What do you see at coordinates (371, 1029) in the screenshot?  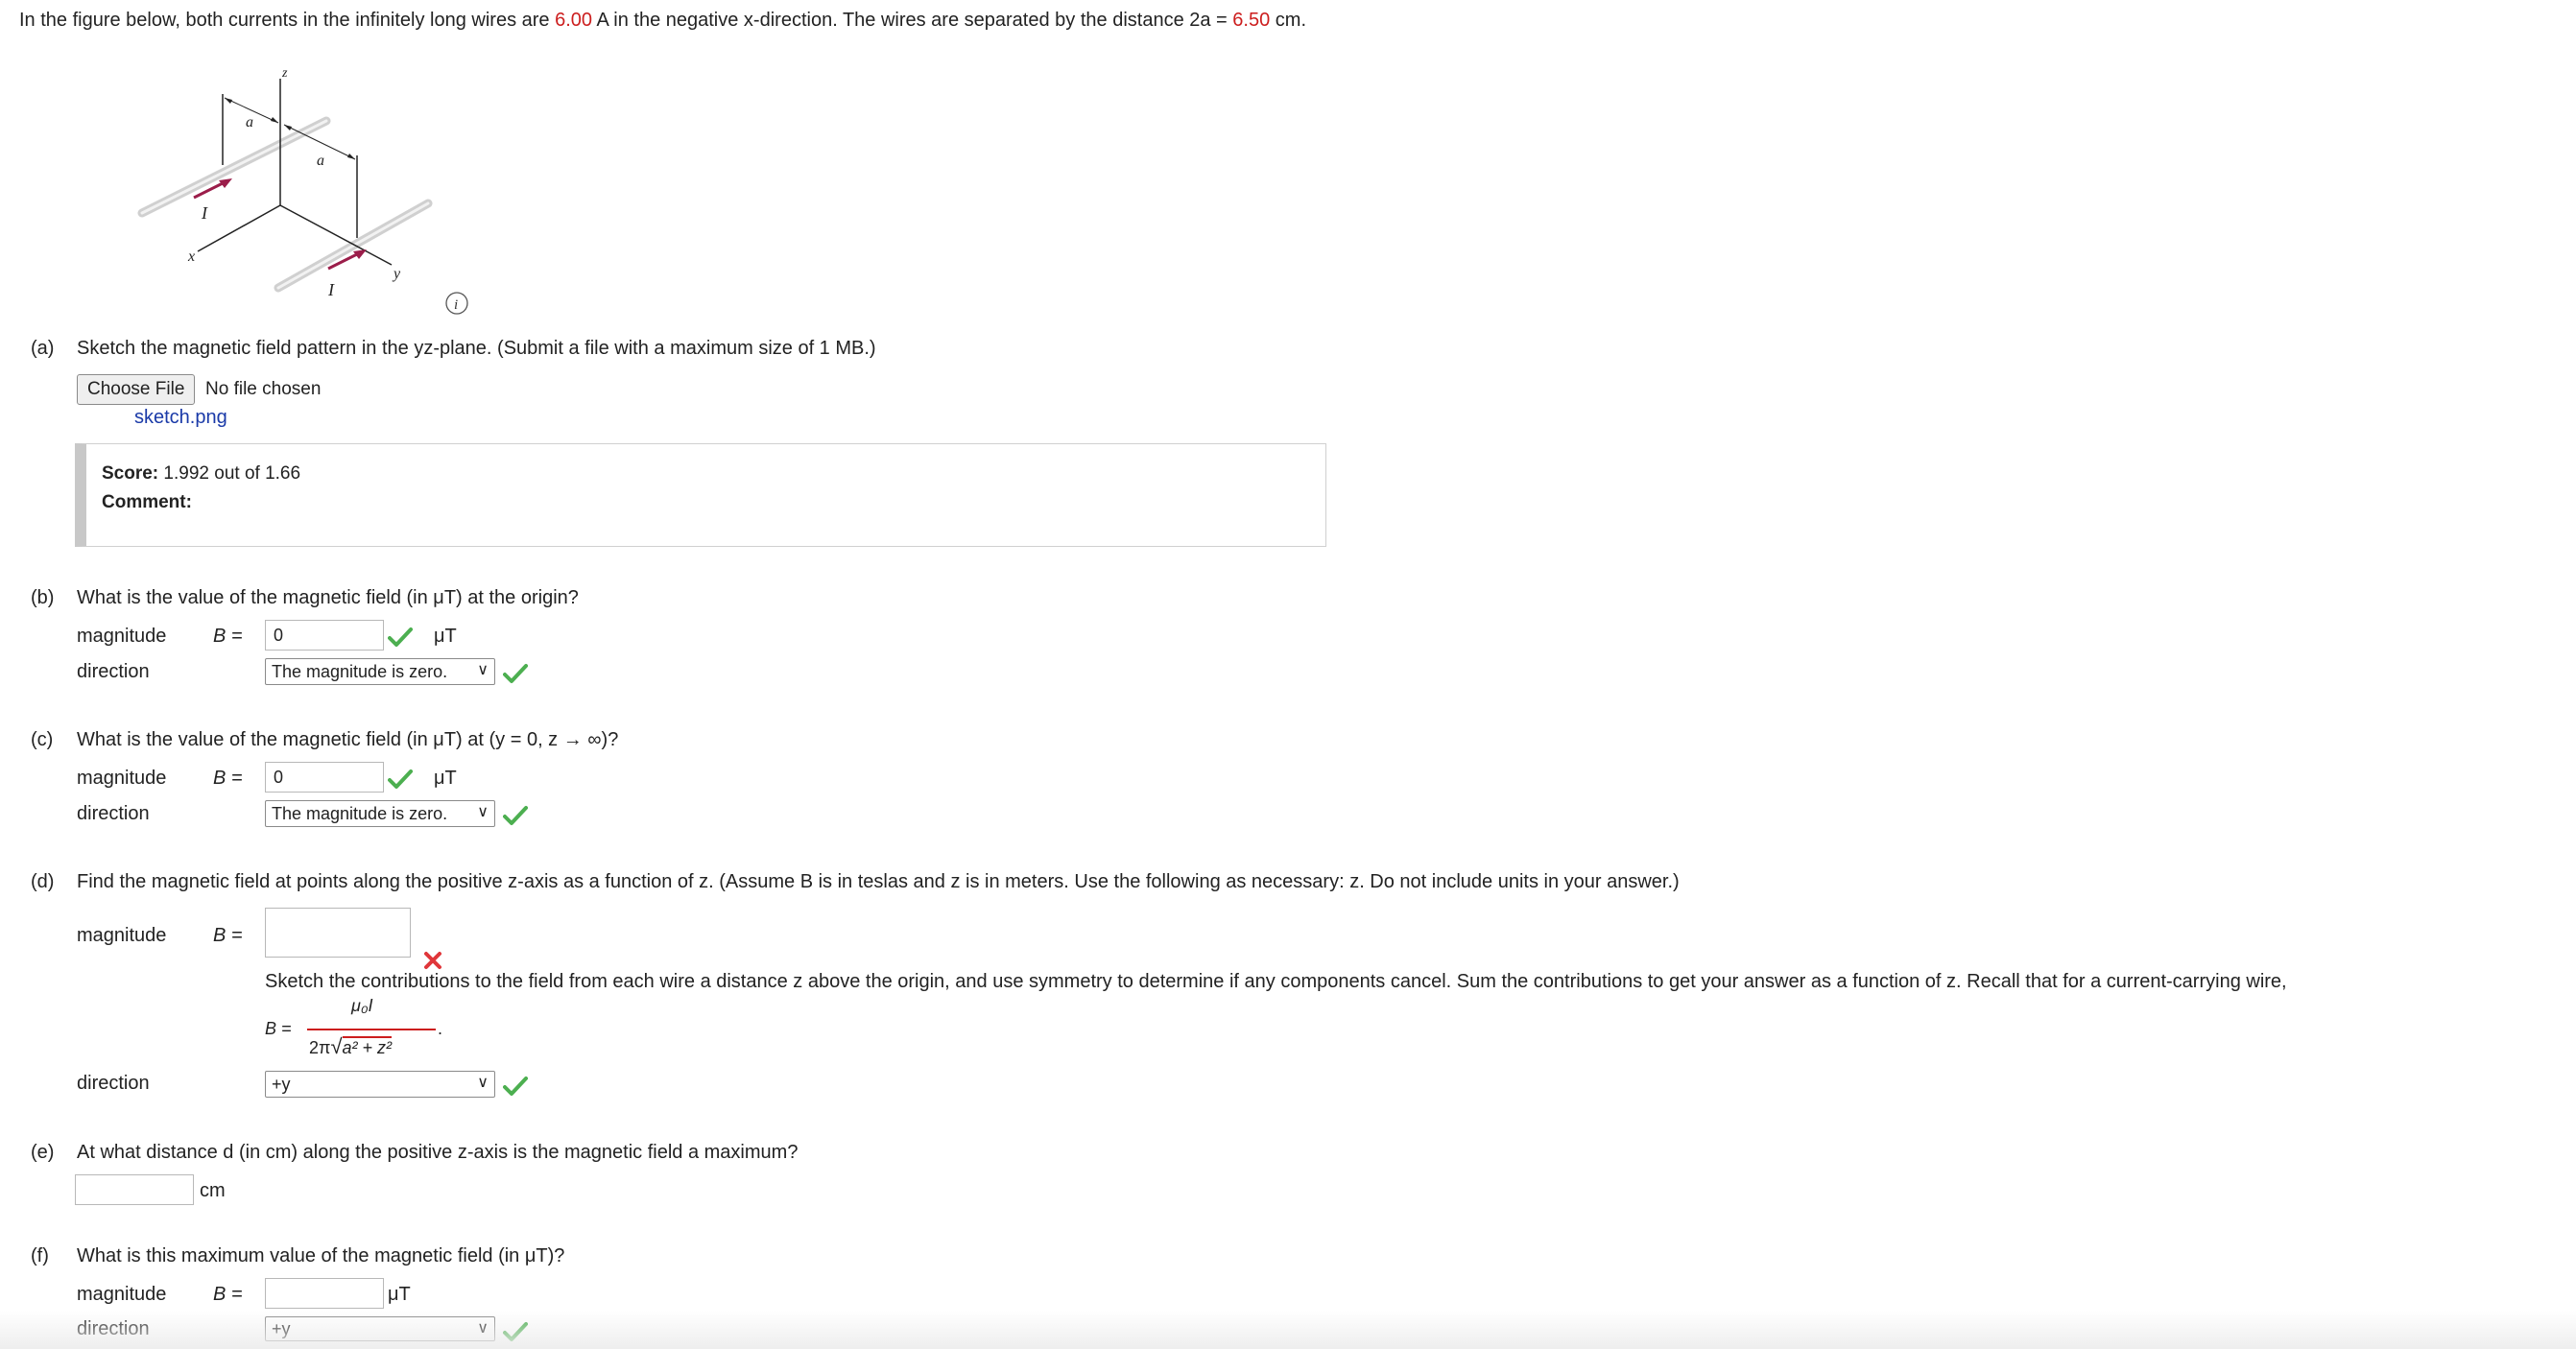 I see `formula-fraction-line` at bounding box center [371, 1029].